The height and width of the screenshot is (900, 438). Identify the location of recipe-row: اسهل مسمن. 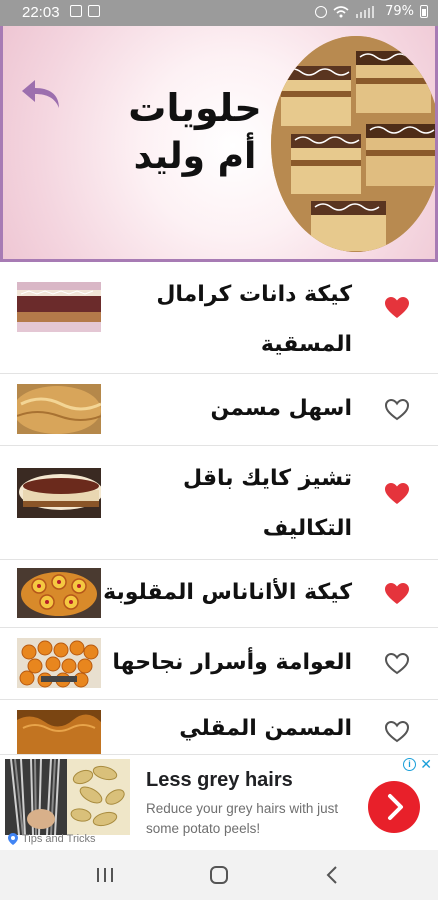
(219, 410).